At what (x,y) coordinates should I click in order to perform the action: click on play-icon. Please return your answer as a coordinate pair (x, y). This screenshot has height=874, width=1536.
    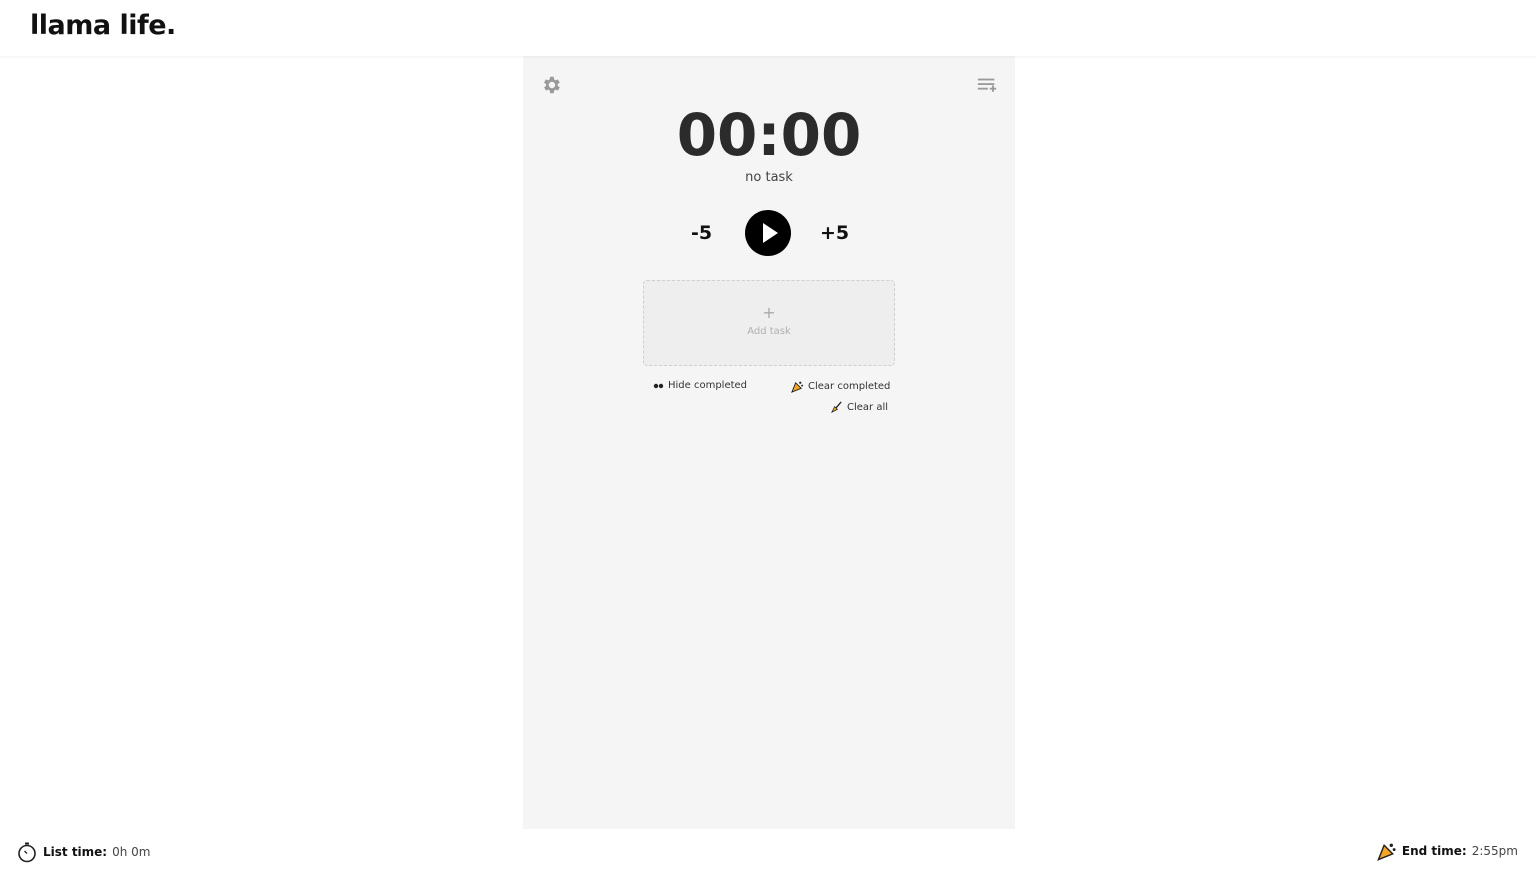
    Looking at the image, I should click on (770, 233).